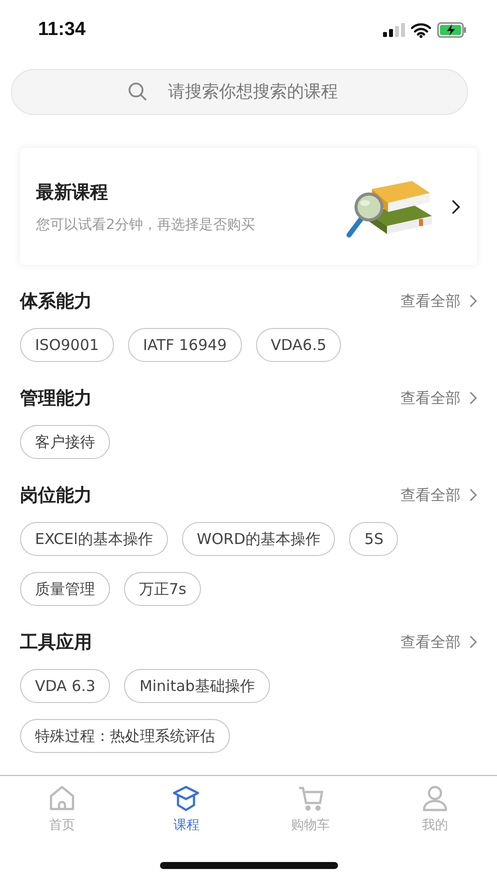  Describe the element at coordinates (56, 301) in the screenshot. I see `section-title: 体系能力` at that location.